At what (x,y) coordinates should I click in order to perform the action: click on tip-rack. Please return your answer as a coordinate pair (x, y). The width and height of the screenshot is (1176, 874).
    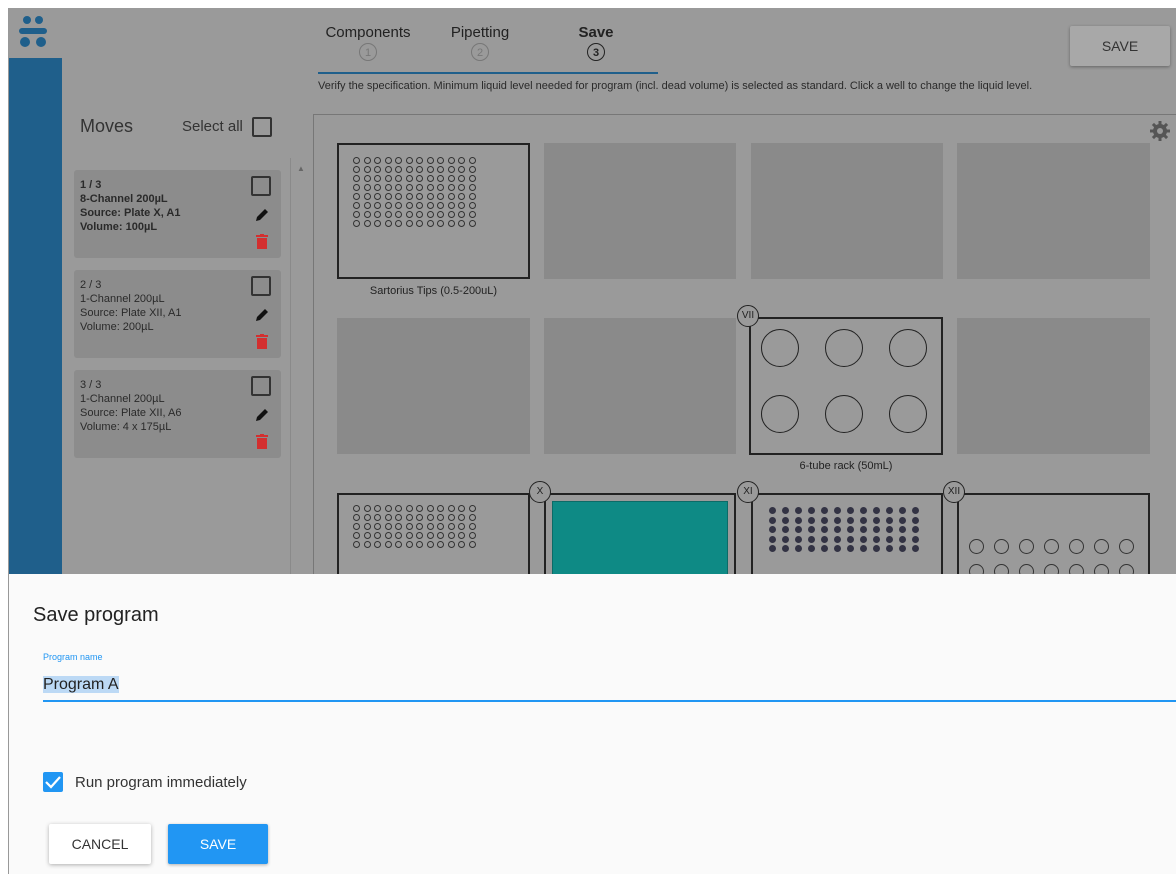
    Looking at the image, I should click on (433, 211).